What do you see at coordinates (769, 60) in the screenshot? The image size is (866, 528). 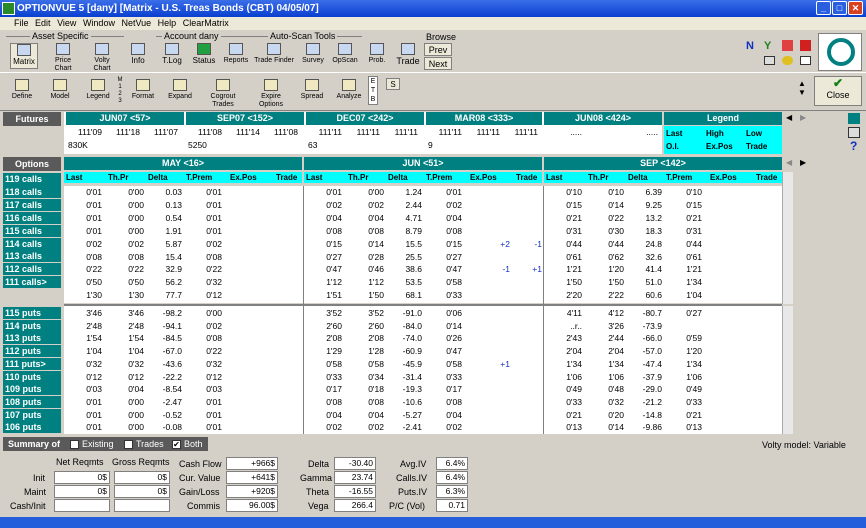 I see `print-icon` at bounding box center [769, 60].